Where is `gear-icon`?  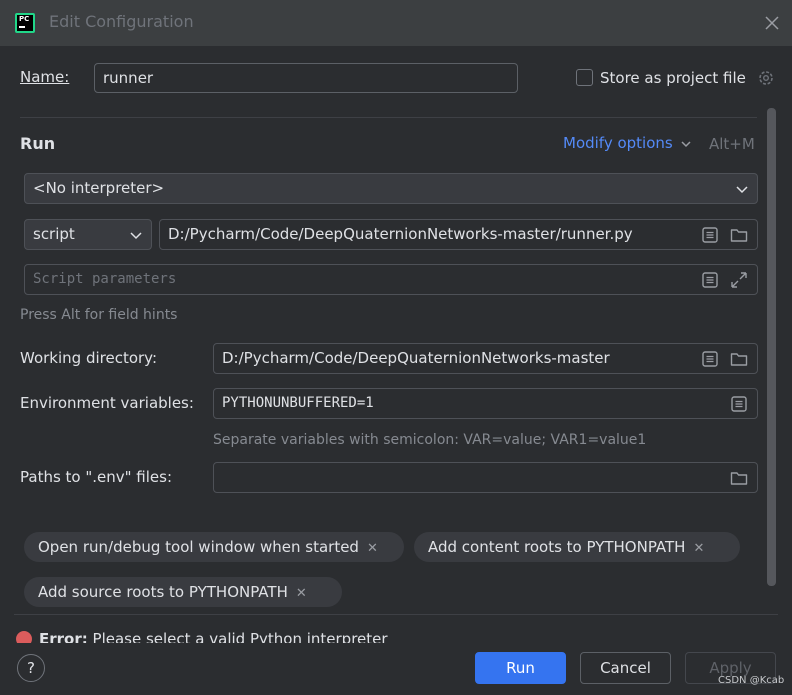
gear-icon is located at coordinates (766, 78).